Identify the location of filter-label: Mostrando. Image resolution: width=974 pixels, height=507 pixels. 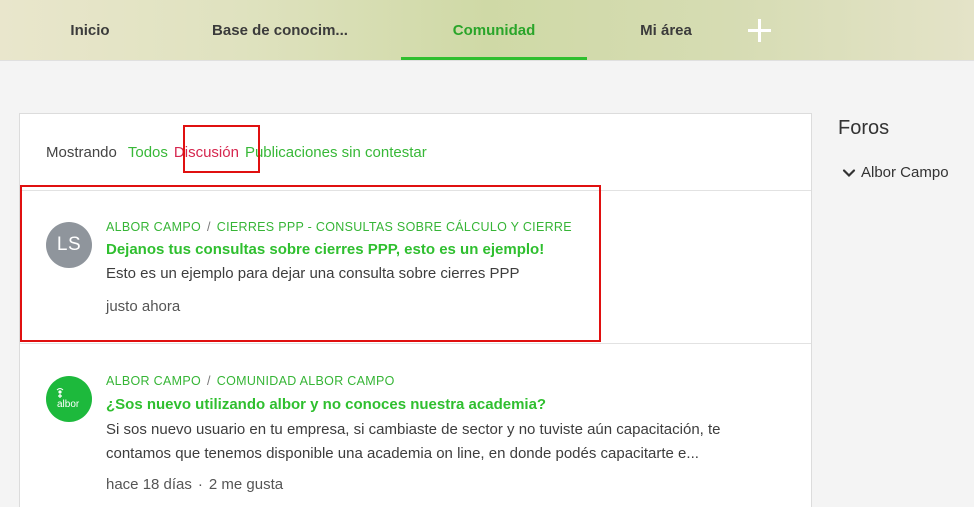
(81, 152).